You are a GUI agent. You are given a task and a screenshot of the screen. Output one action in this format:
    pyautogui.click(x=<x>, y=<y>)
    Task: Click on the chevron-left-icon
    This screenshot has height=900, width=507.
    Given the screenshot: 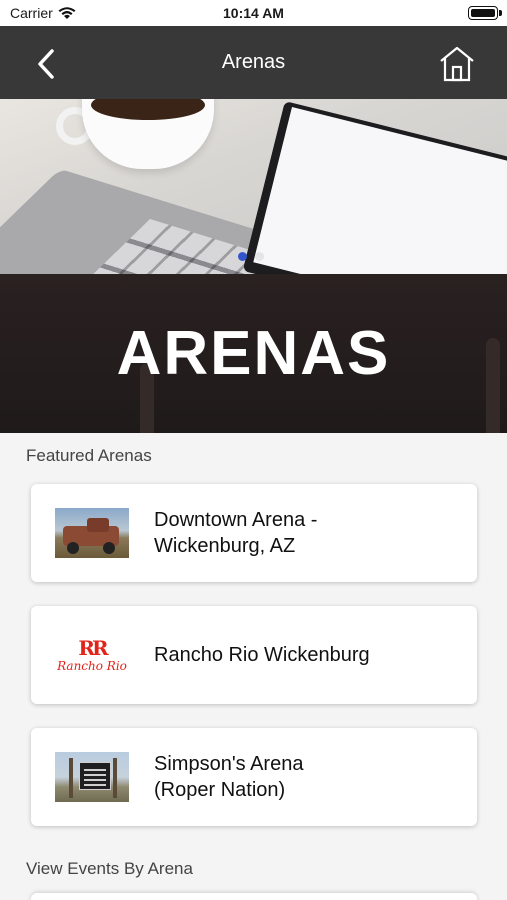 What is the action you would take?
    pyautogui.click(x=46, y=64)
    